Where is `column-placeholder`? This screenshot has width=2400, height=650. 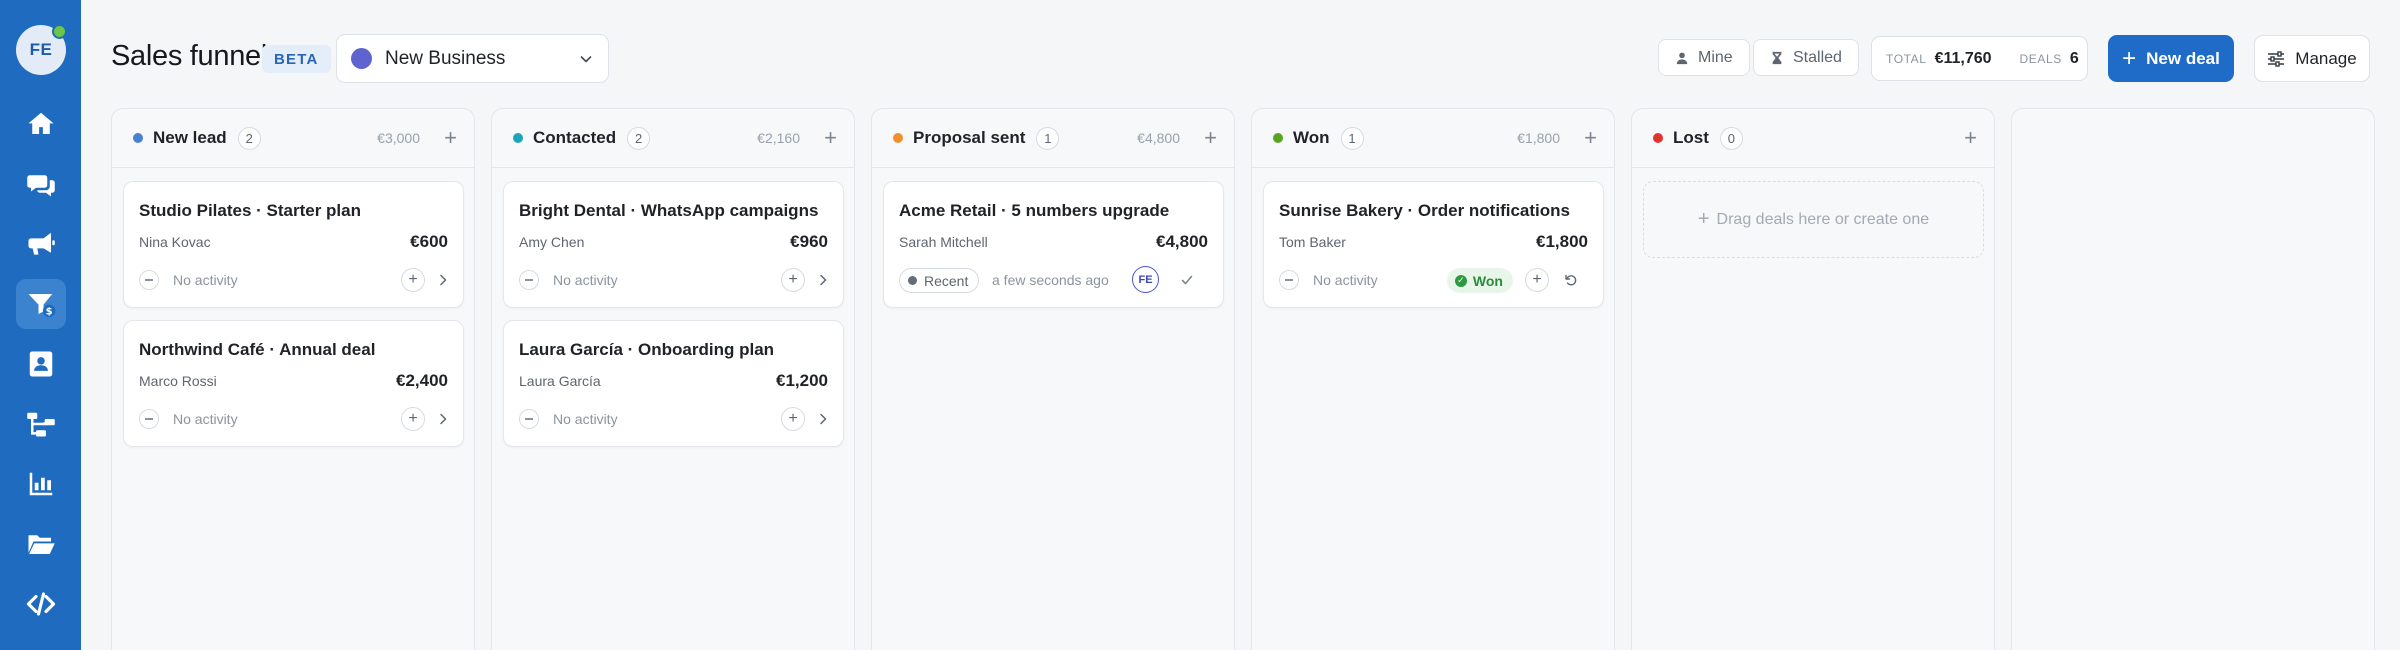 column-placeholder is located at coordinates (2193, 379).